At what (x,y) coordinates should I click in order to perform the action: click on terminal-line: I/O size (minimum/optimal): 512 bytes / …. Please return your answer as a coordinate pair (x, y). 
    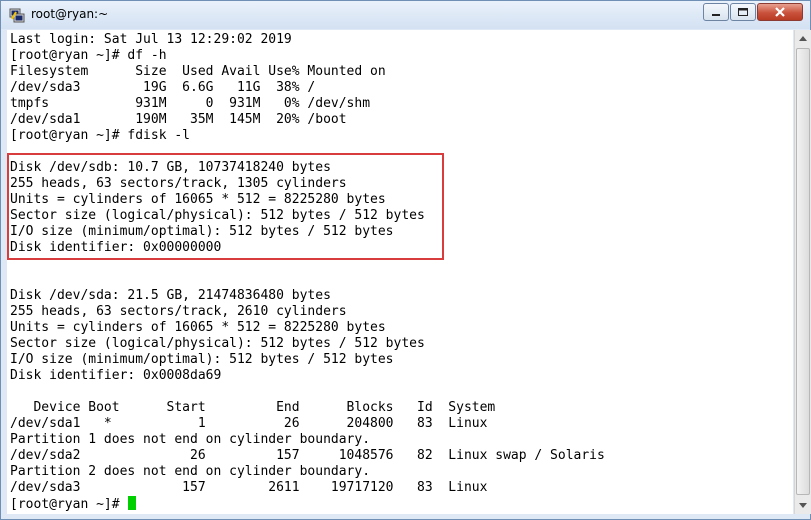
    Looking at the image, I should click on (202, 359).